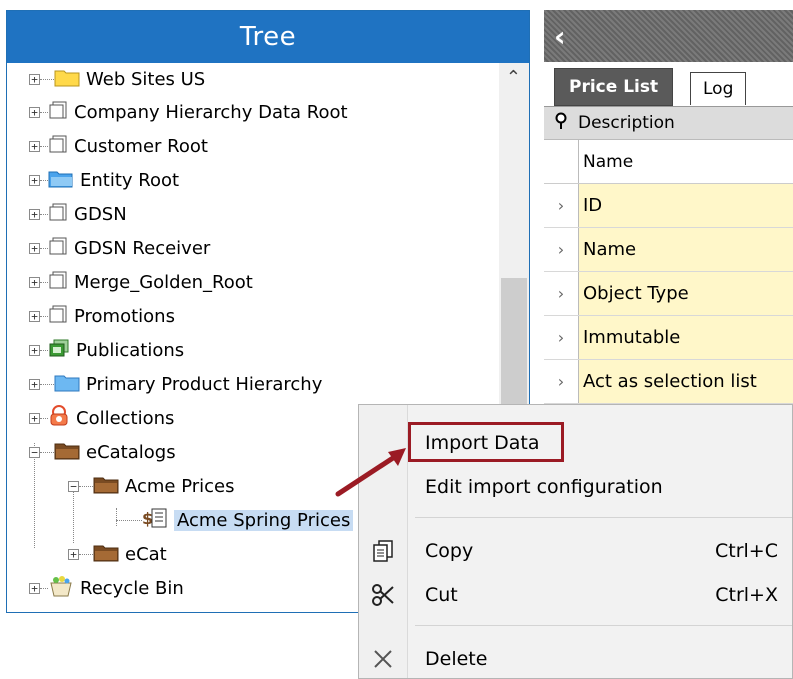  I want to click on tree-item-recycle-bin: + Recycle Bin, so click(106, 588).